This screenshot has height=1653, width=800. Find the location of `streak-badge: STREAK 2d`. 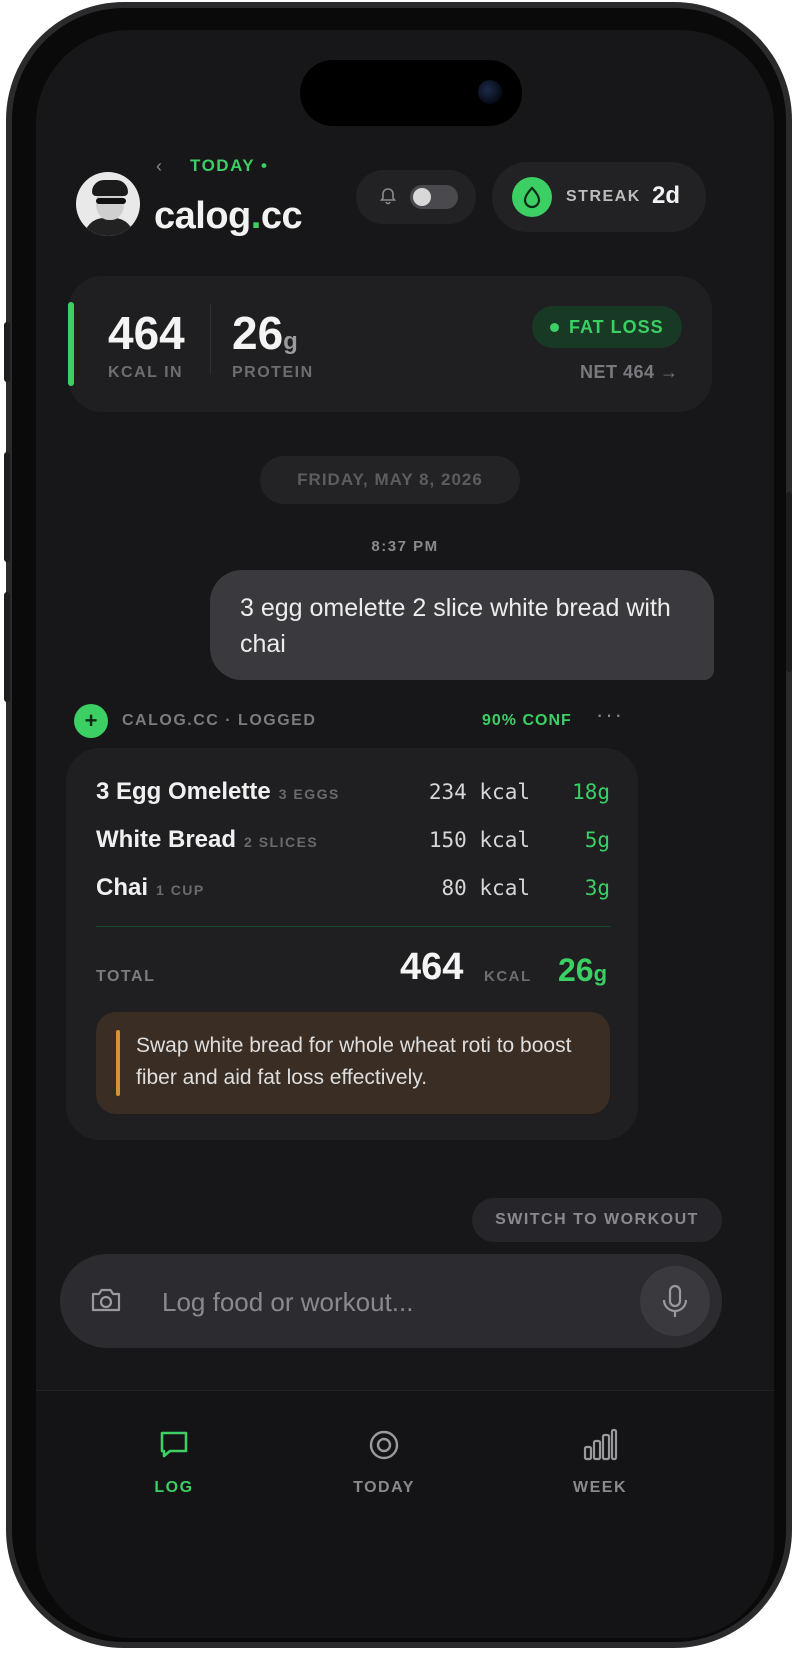

streak-badge: STREAK 2d is located at coordinates (599, 197).